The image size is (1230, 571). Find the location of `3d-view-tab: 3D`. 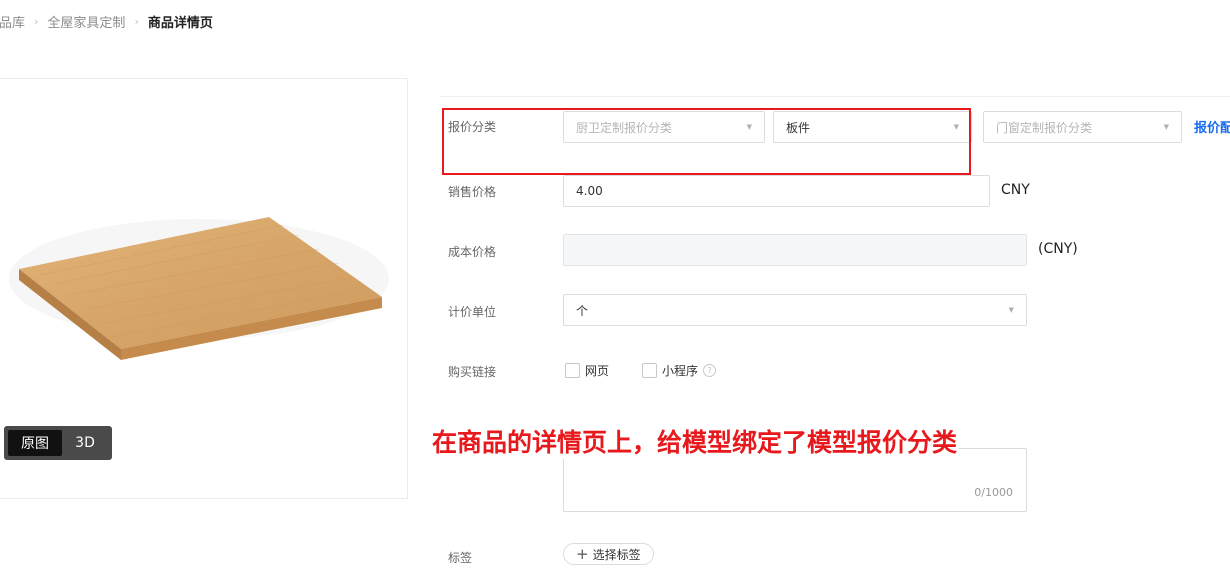

3d-view-tab: 3D is located at coordinates (85, 443).